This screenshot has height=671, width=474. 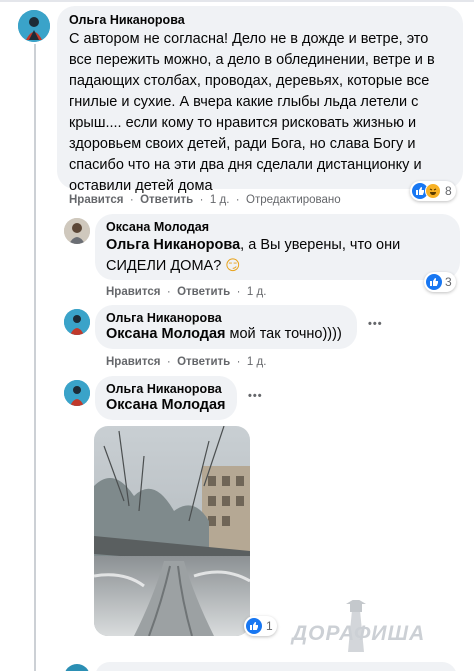 I want to click on comment-text: Оксана Молодая, so click(x=166, y=405).